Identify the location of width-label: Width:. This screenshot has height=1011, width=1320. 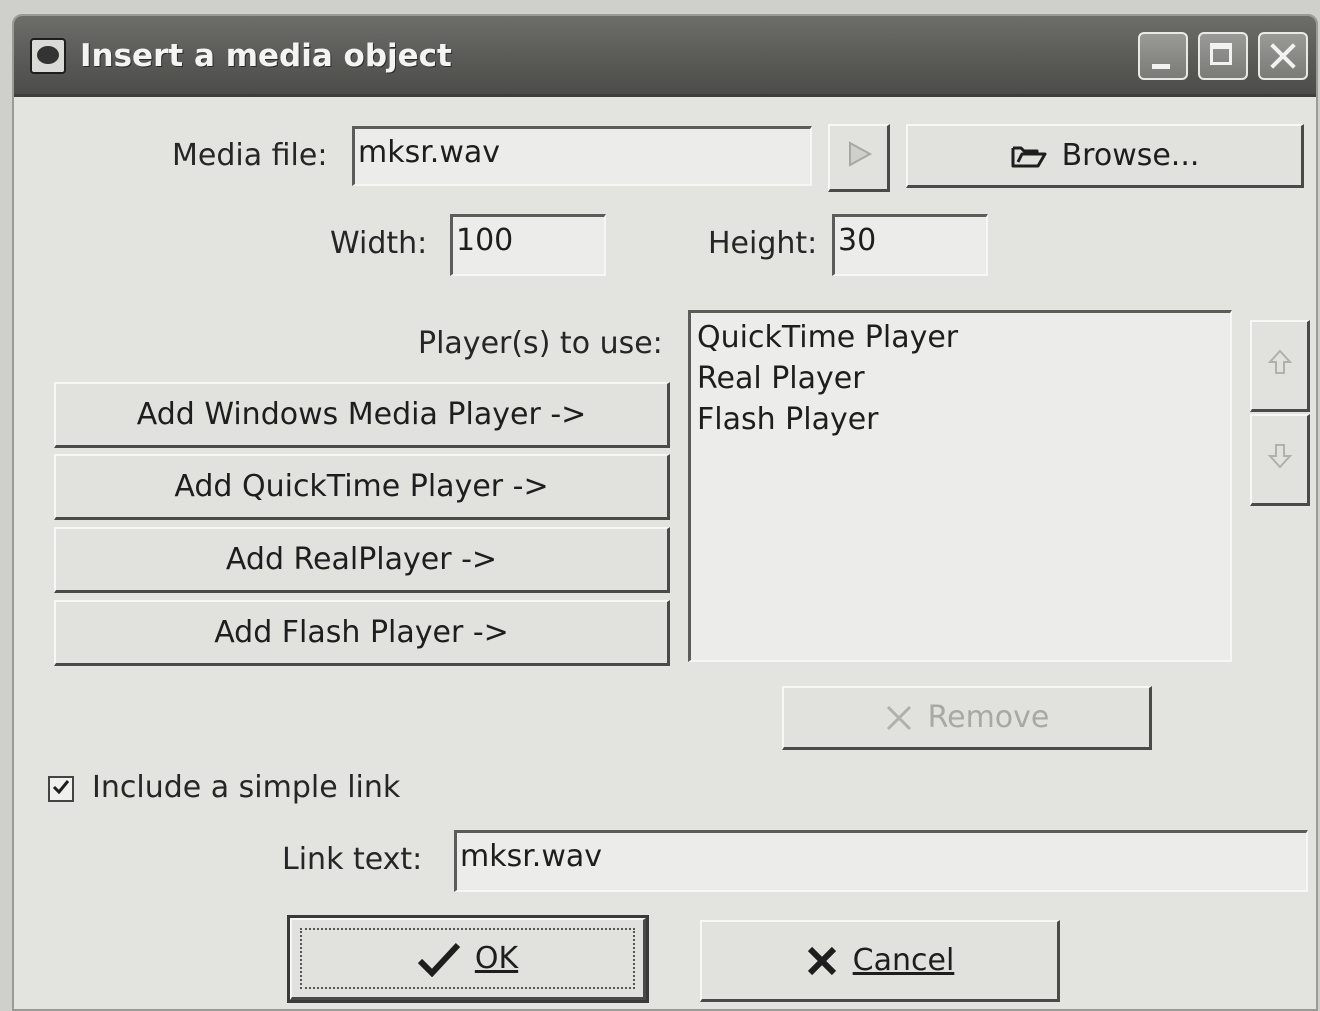
(379, 243).